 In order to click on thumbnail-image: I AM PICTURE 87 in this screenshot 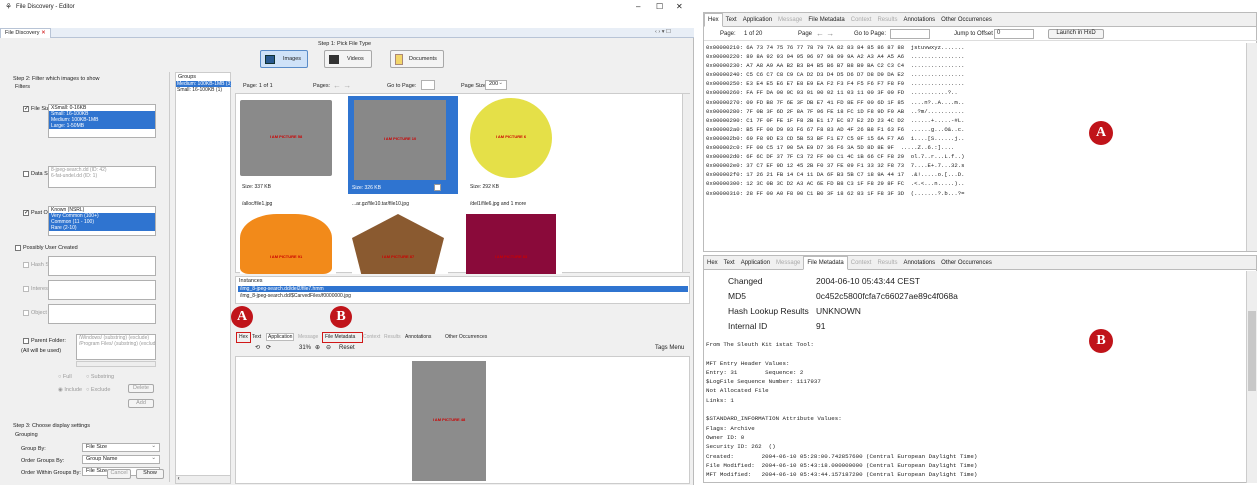, I will do `click(398, 244)`.